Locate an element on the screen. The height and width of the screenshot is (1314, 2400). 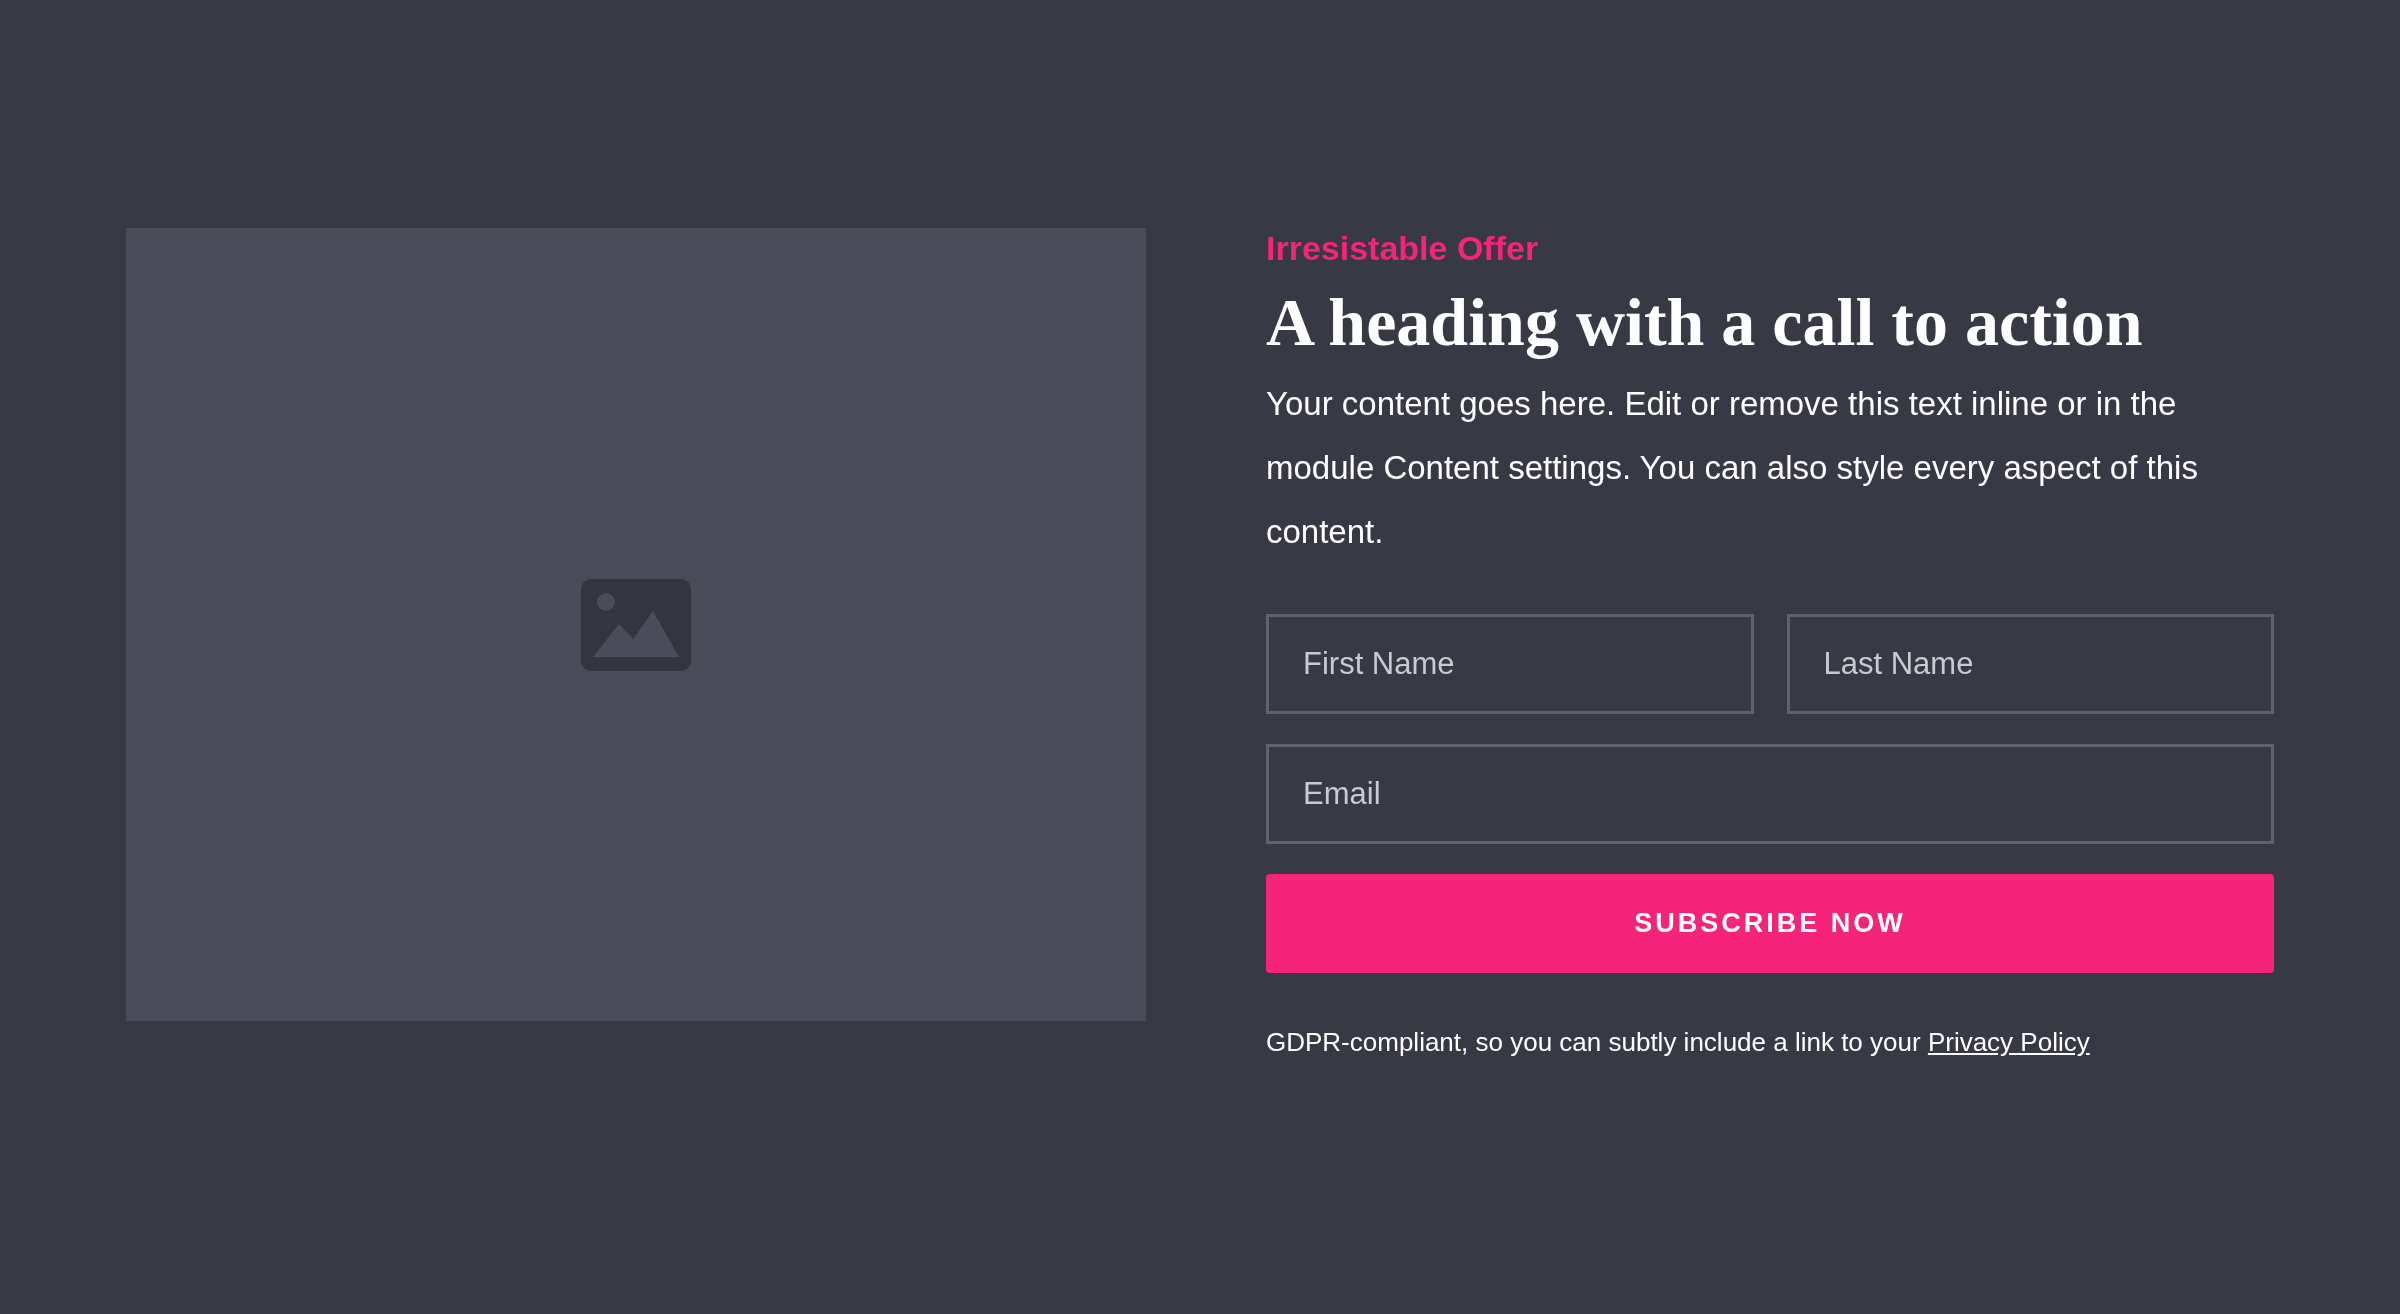
email-field: Email is located at coordinates (1770, 794).